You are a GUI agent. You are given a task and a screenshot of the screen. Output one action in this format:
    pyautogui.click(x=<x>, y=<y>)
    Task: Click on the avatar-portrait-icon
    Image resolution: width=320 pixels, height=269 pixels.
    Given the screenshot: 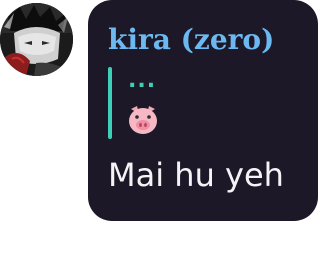 What is the action you would take?
    pyautogui.click(x=36, y=39)
    